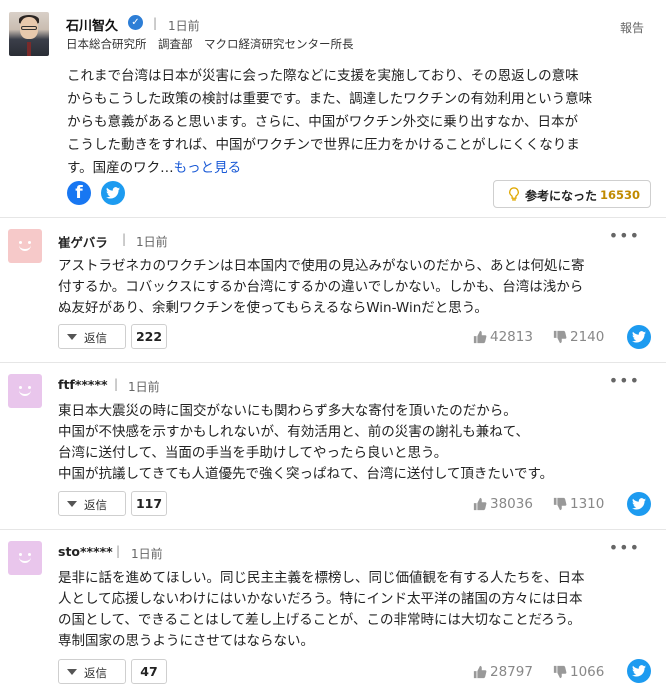 The width and height of the screenshot is (666, 690). Describe the element at coordinates (561, 196) in the screenshot. I see `helpful-label: 参考になった` at that location.